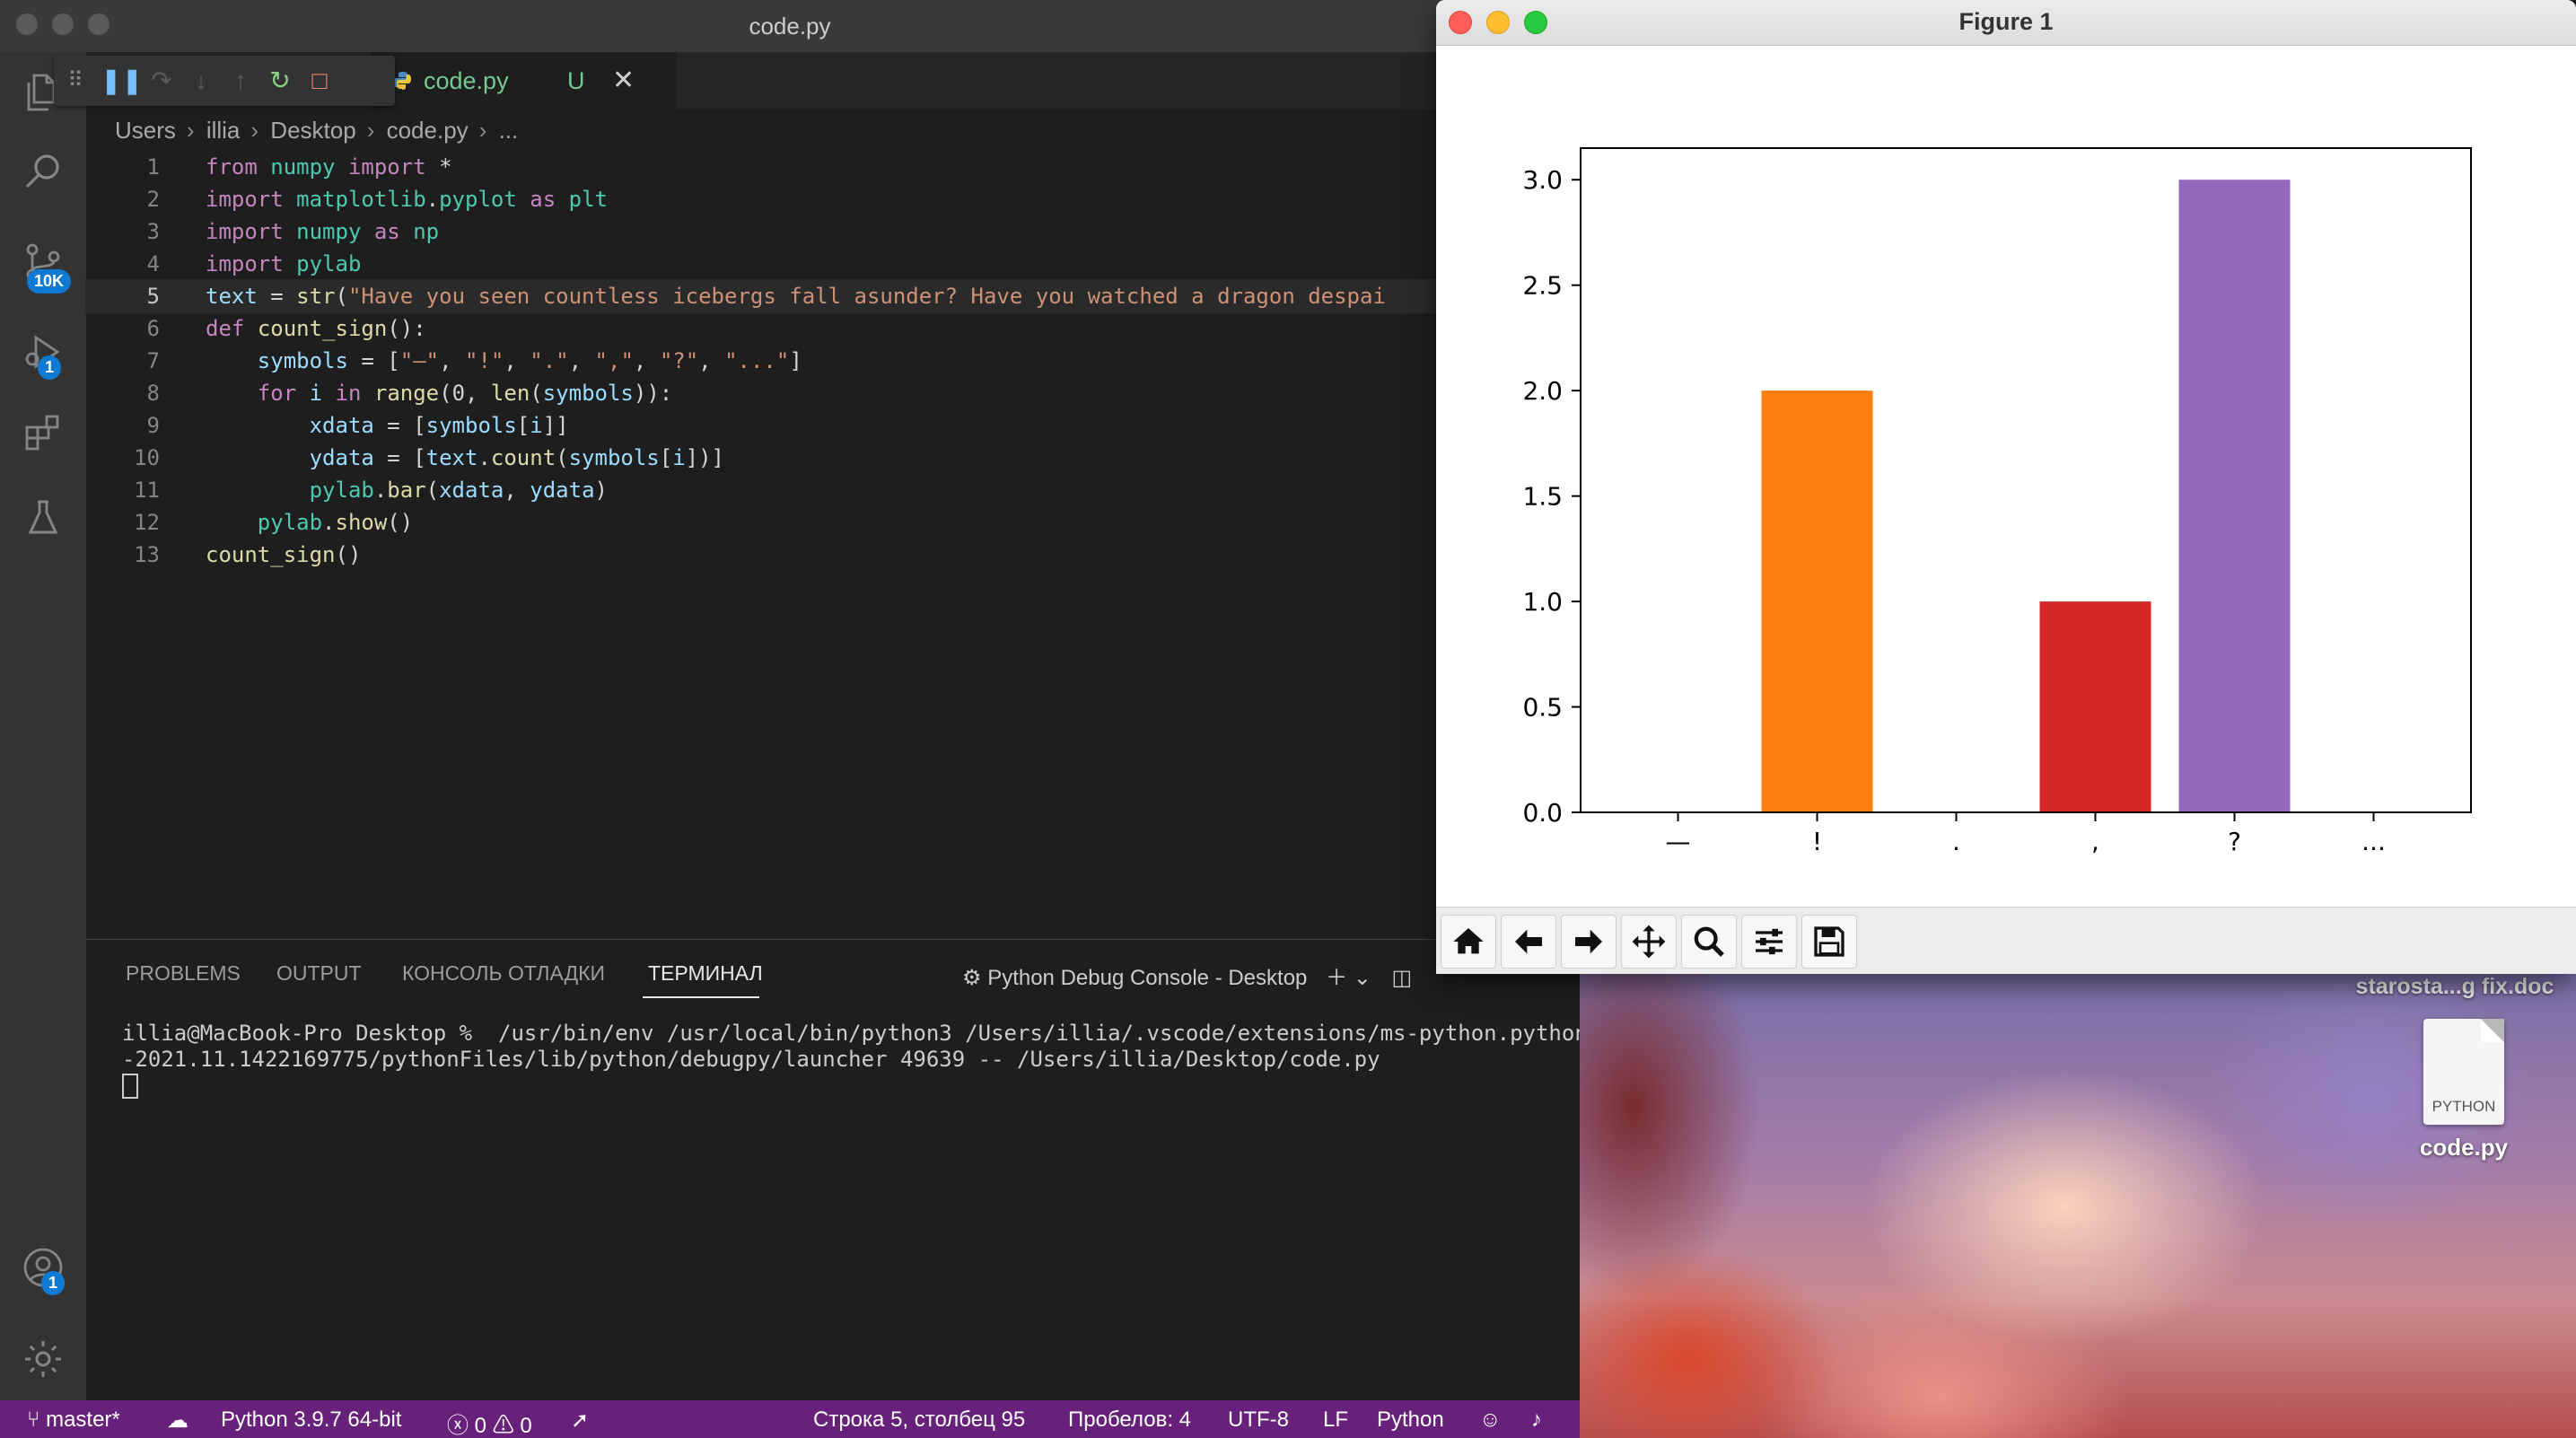 The height and width of the screenshot is (1438, 2576). Describe the element at coordinates (43, 355) in the screenshot. I see `run-debug-icon: 1` at that location.